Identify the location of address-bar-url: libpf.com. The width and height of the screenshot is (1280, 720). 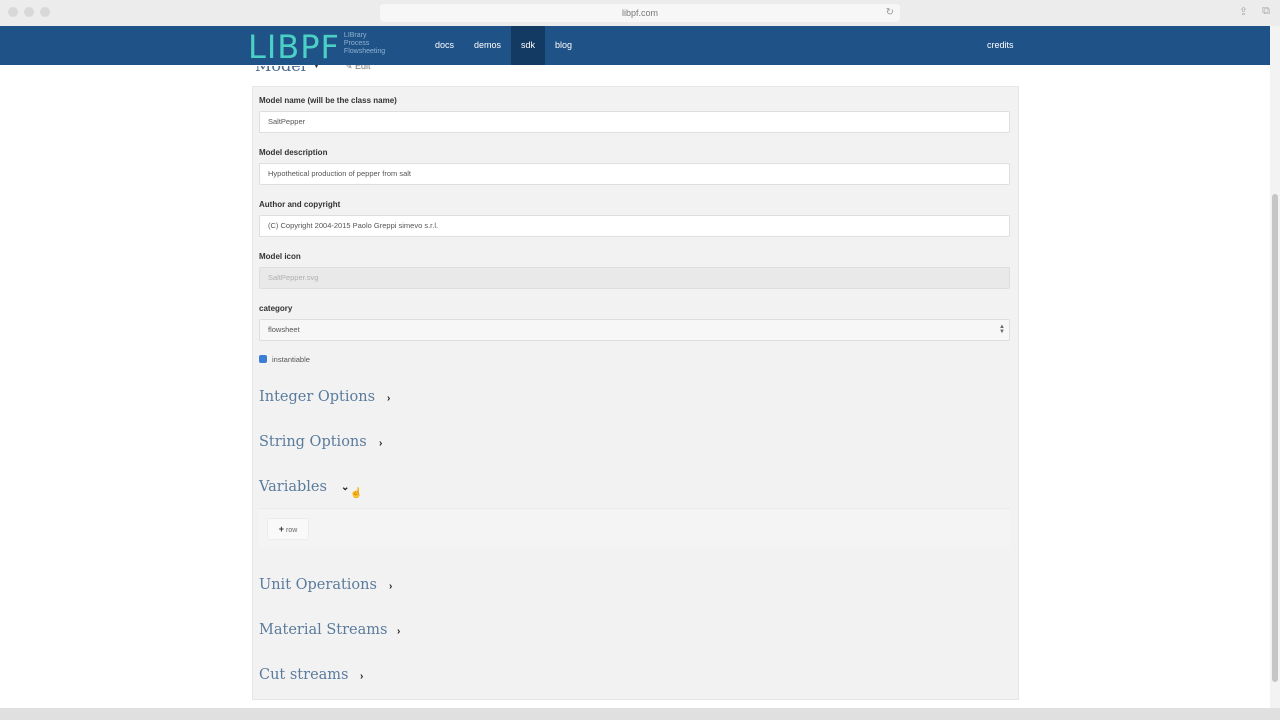
(639, 13).